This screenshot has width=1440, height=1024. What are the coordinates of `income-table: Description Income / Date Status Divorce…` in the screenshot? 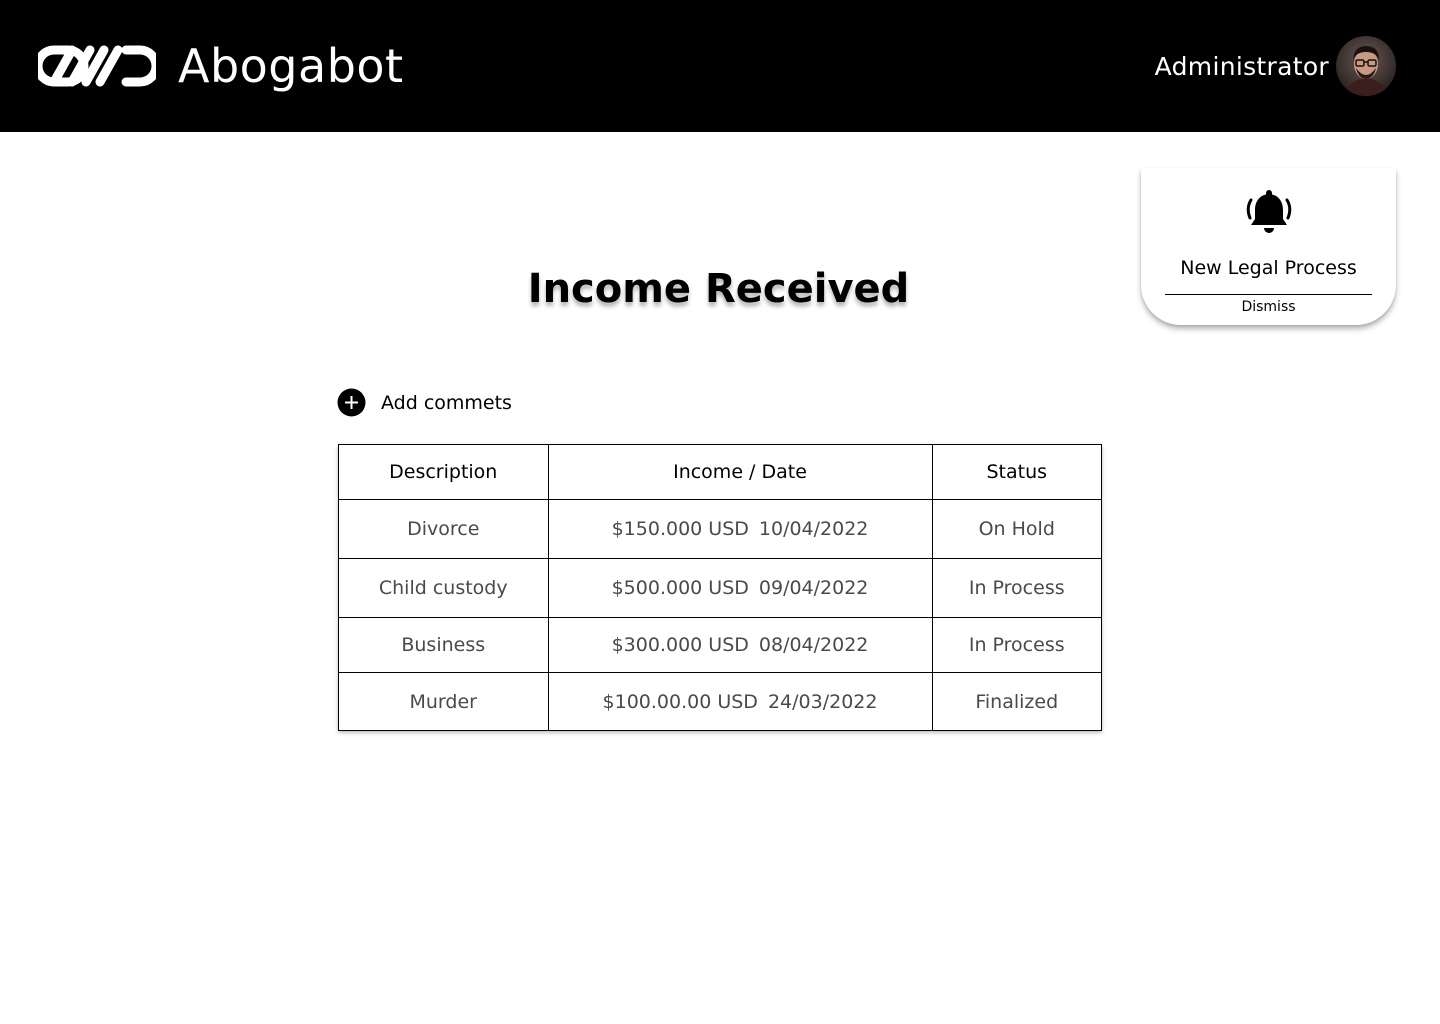 It's located at (720, 587).